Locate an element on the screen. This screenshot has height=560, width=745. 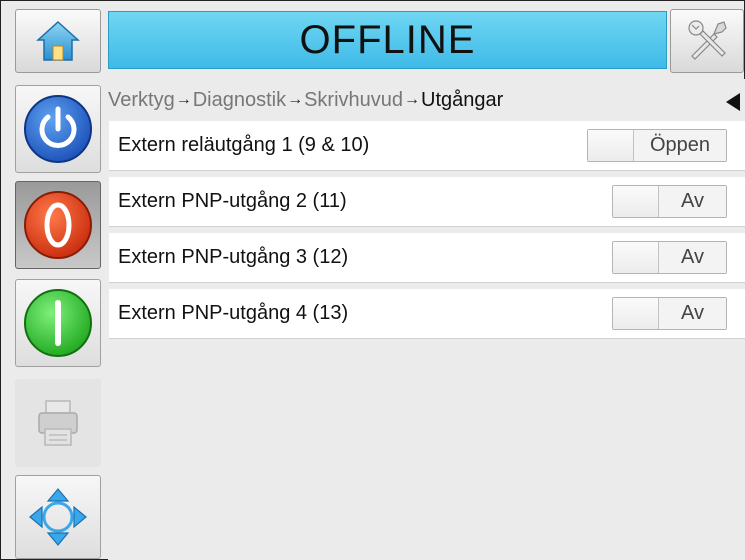
home-button is located at coordinates (58, 41).